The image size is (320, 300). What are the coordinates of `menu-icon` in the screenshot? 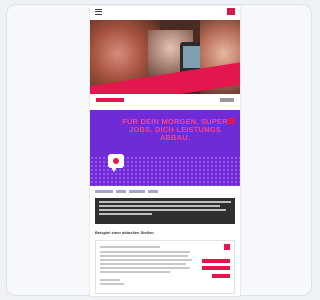 It's located at (98, 12).